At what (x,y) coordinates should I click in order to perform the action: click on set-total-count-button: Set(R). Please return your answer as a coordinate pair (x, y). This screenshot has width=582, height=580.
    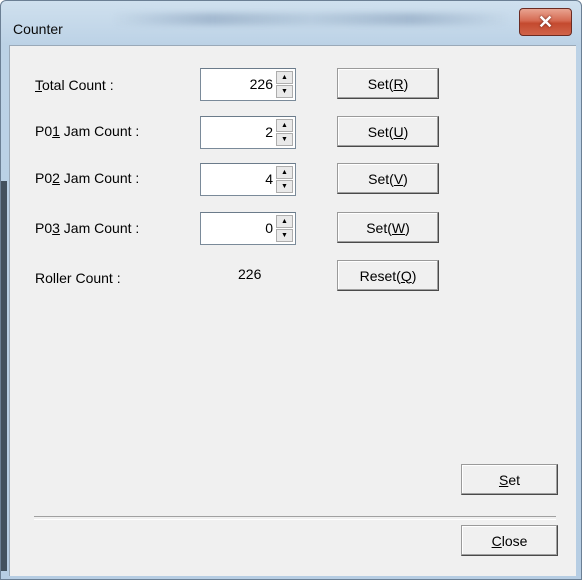
    Looking at the image, I should click on (388, 83).